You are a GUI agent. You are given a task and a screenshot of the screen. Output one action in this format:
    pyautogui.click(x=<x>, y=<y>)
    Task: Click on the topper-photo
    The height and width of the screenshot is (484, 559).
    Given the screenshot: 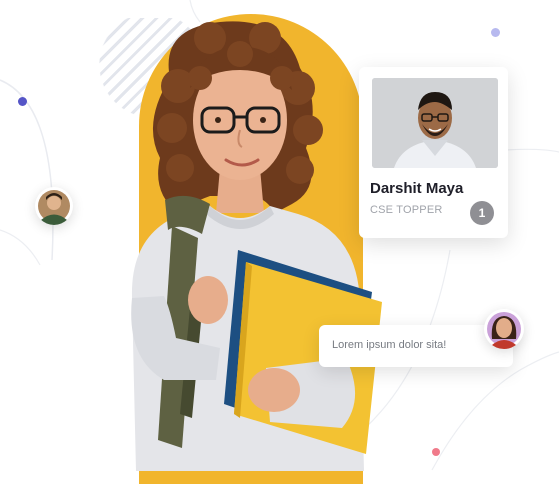 What is the action you would take?
    pyautogui.click(x=435, y=123)
    